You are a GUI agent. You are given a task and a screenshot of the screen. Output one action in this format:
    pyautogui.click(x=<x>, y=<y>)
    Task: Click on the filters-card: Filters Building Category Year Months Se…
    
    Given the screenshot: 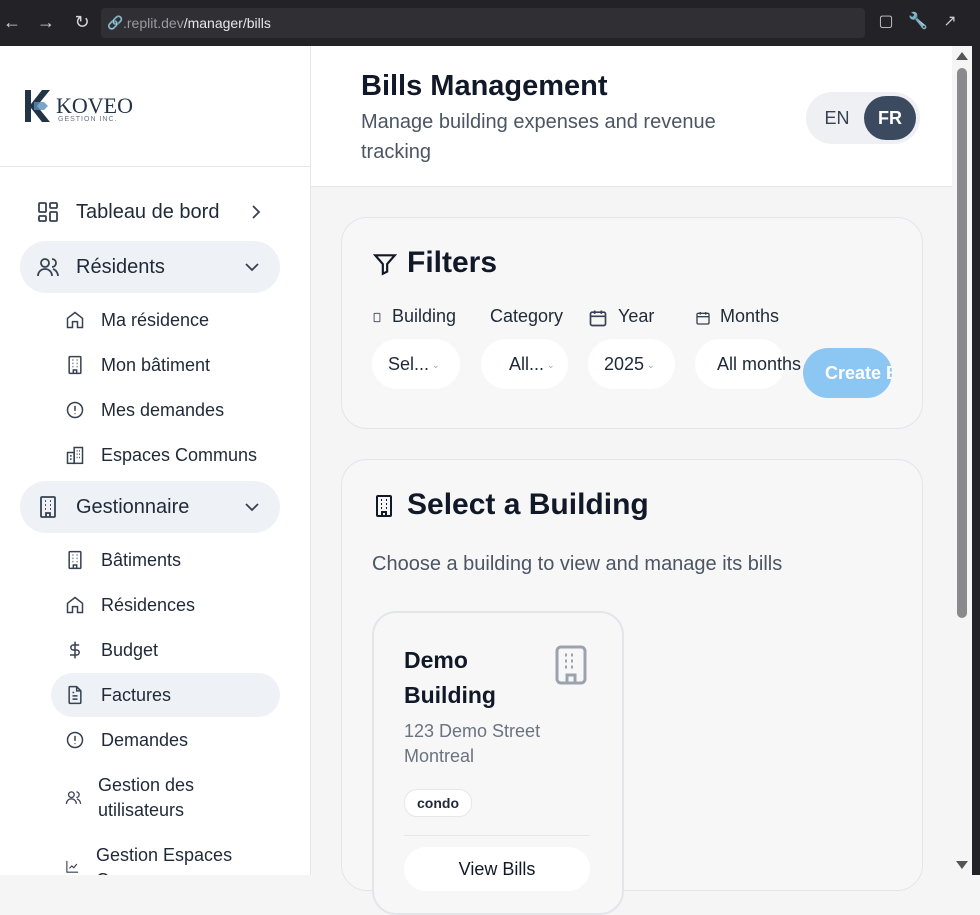 What is the action you would take?
    pyautogui.click(x=632, y=323)
    